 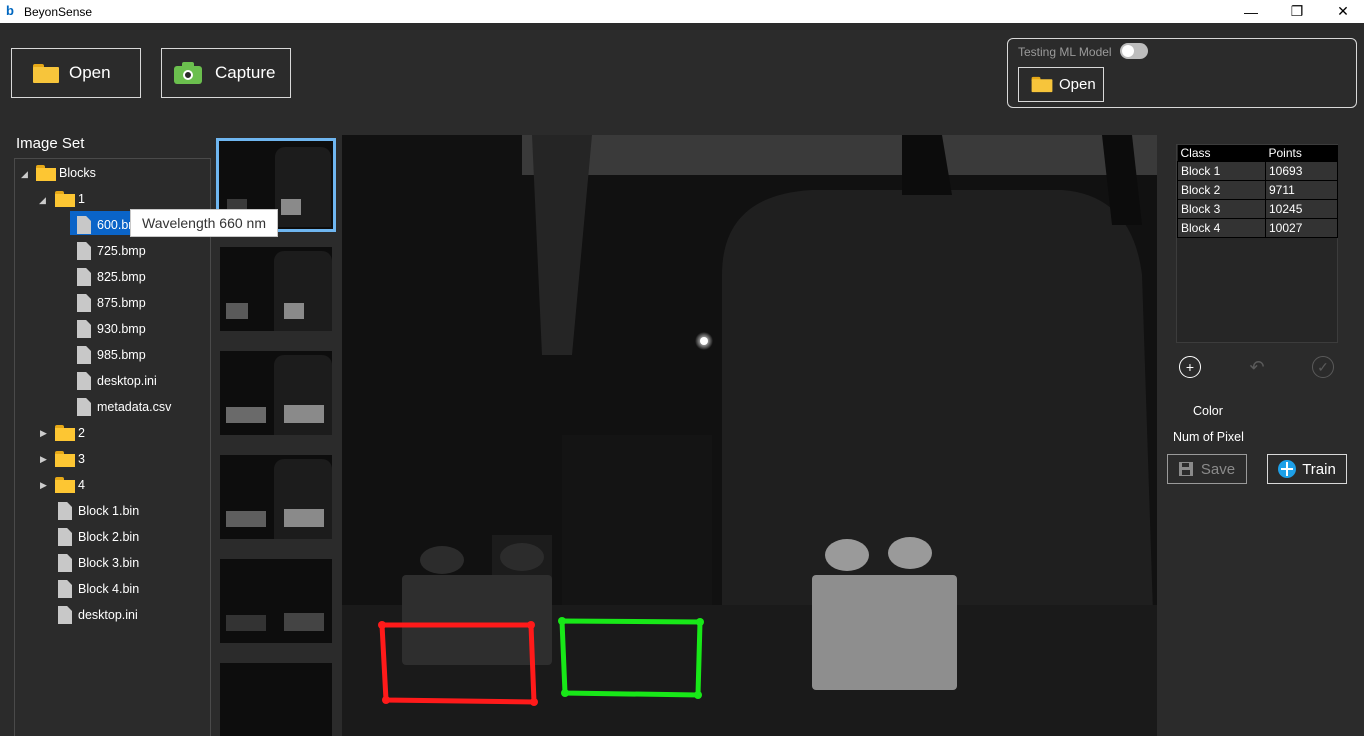 What do you see at coordinates (81, 459) in the screenshot?
I see `tree-folder-label: 3` at bounding box center [81, 459].